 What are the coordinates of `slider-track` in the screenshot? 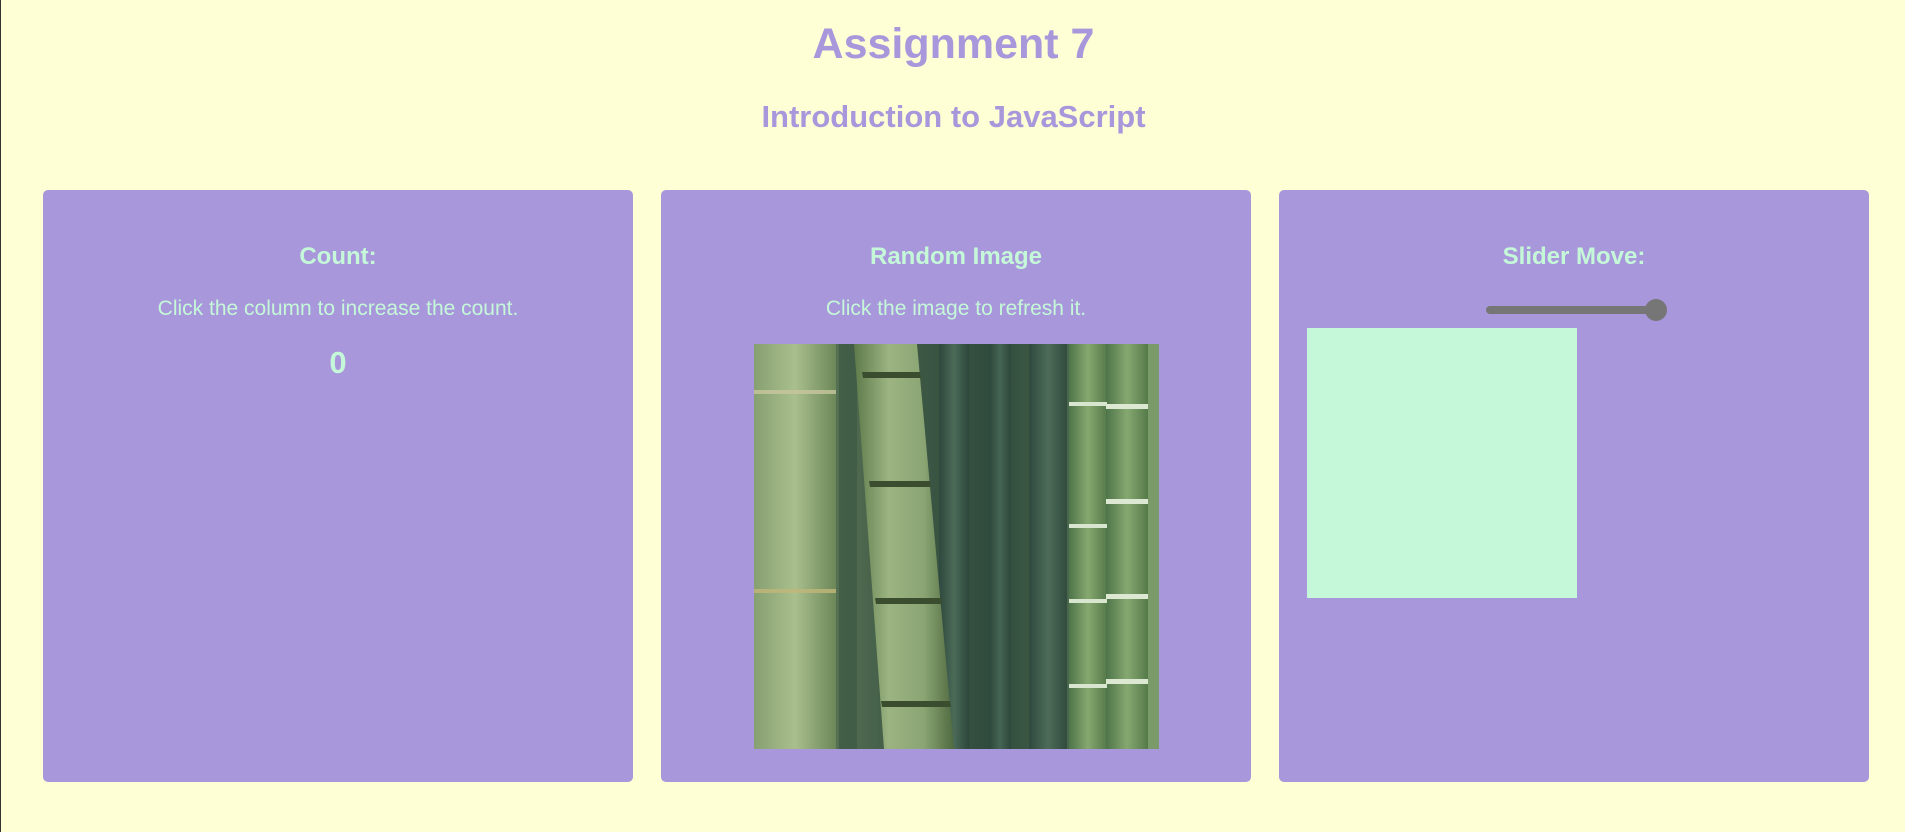 It's located at (1571, 310).